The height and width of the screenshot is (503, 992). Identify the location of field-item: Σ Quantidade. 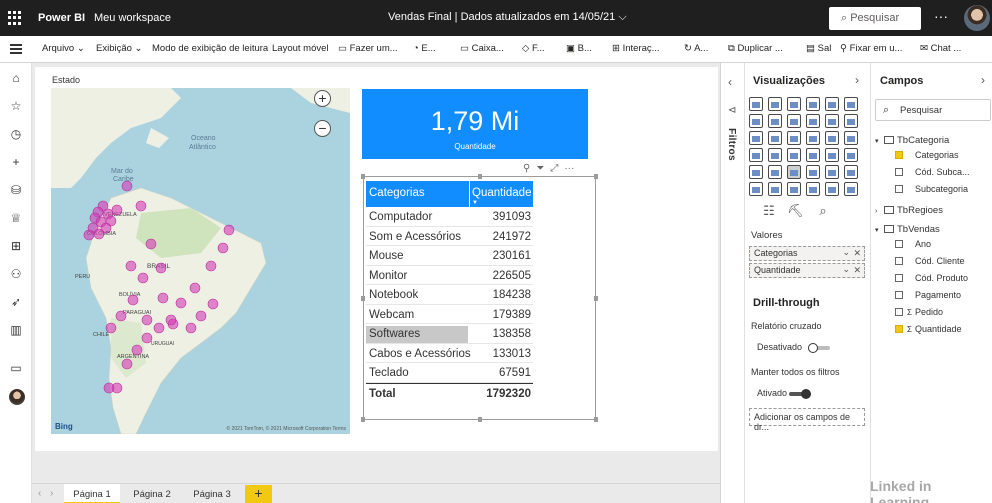
(928, 329).